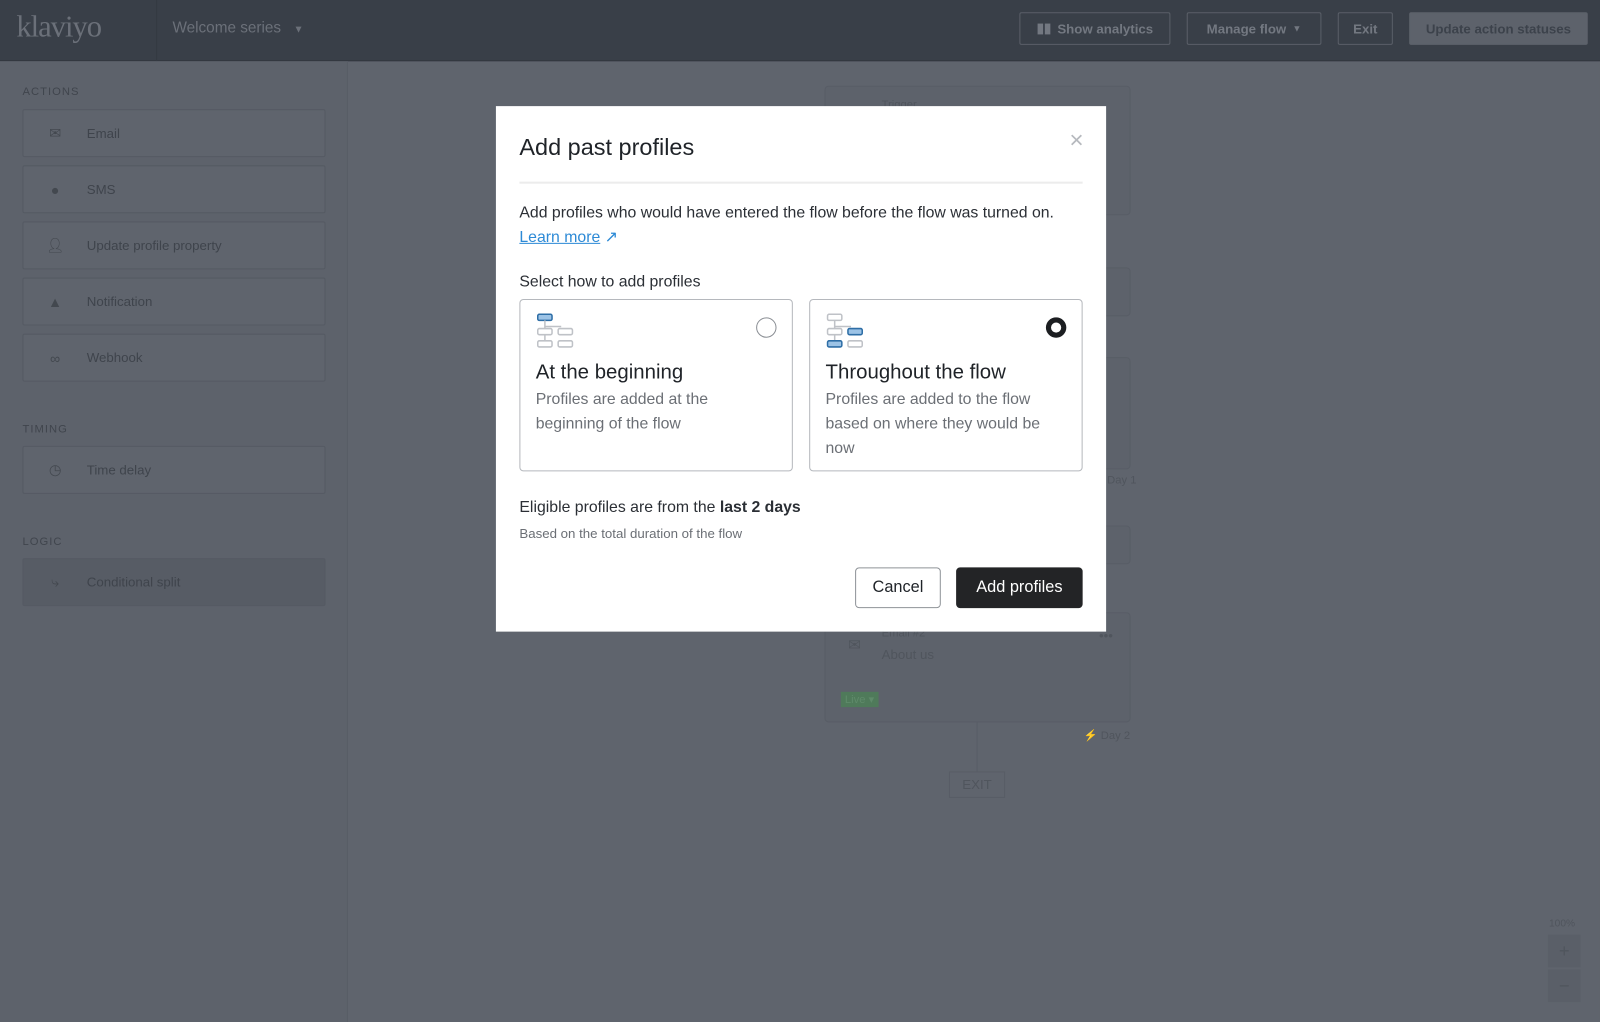 The image size is (1600, 1022). Describe the element at coordinates (898, 588) in the screenshot. I see `cancel-button: Cancel` at that location.